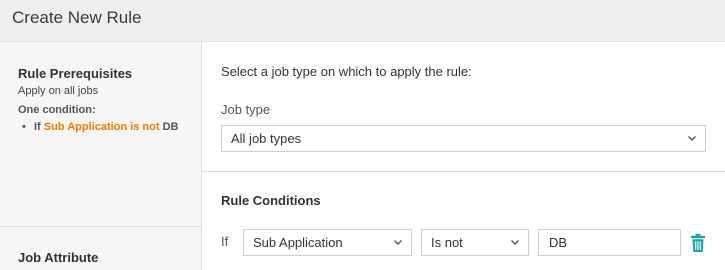 The width and height of the screenshot is (725, 270). What do you see at coordinates (271, 200) in the screenshot?
I see `rule-conditions-title: Rule Conditions` at bounding box center [271, 200].